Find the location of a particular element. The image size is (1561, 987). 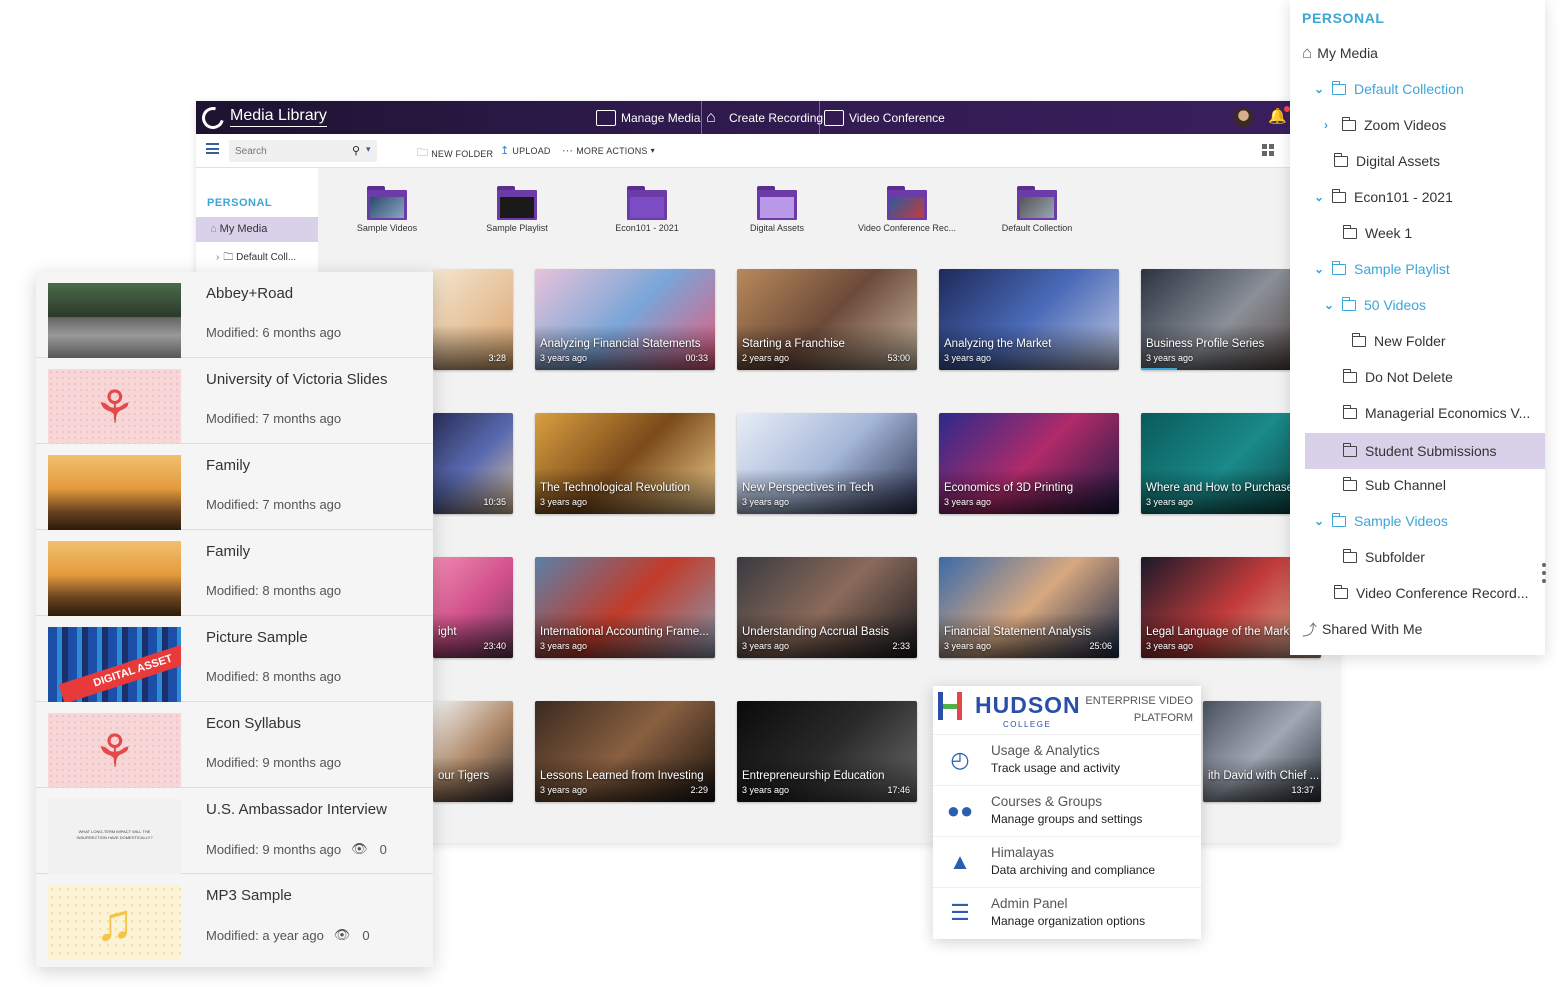

new-folder-button: 🗀 NEW FOLDER is located at coordinates (455, 153).